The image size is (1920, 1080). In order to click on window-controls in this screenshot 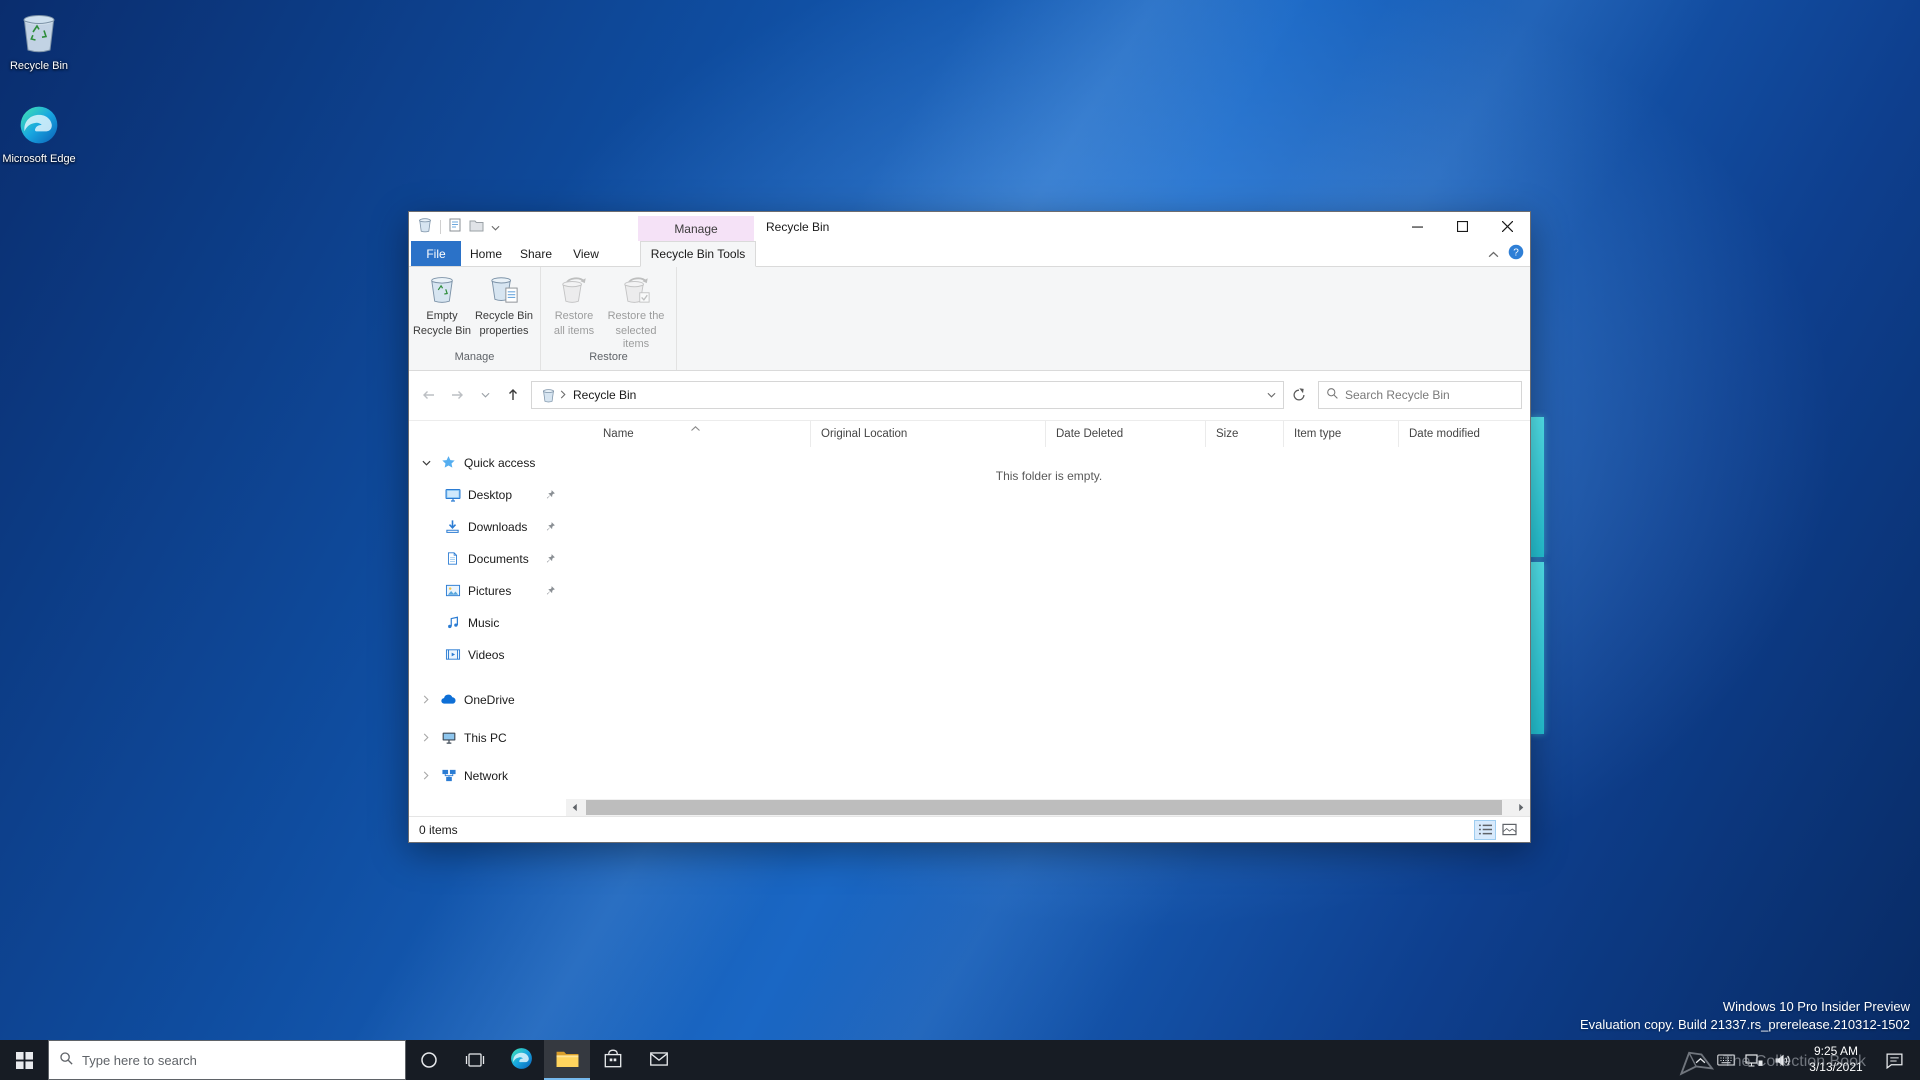, I will do `click(1462, 226)`.